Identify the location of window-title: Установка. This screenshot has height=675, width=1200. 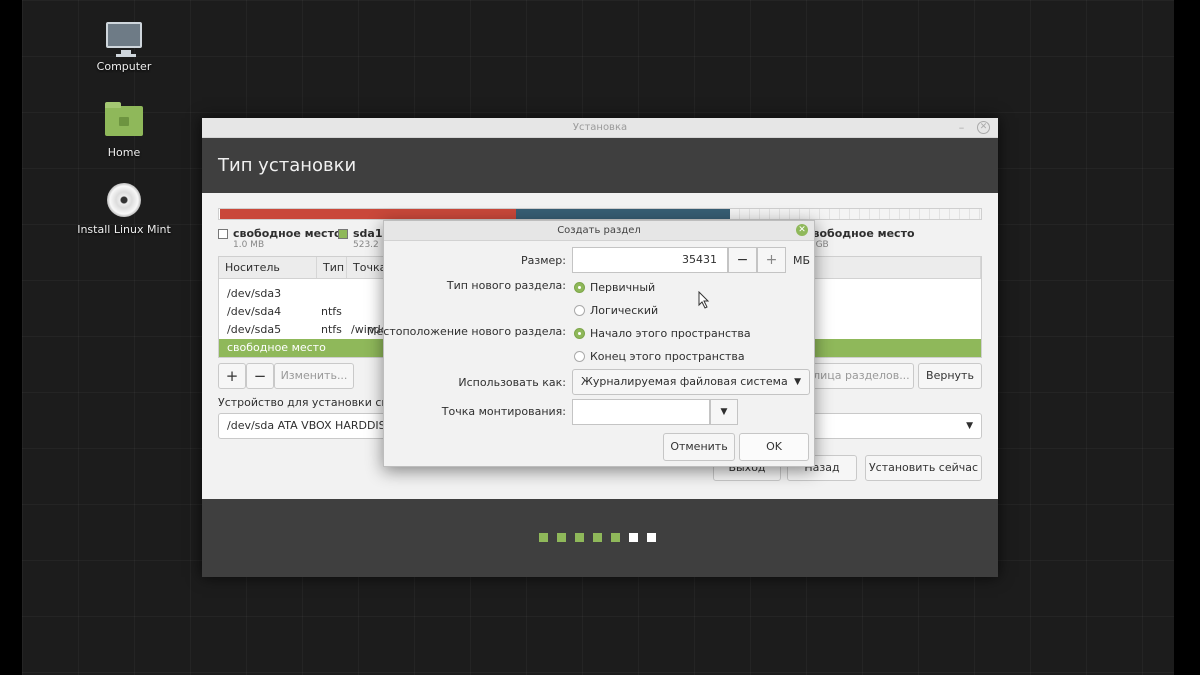
(600, 127).